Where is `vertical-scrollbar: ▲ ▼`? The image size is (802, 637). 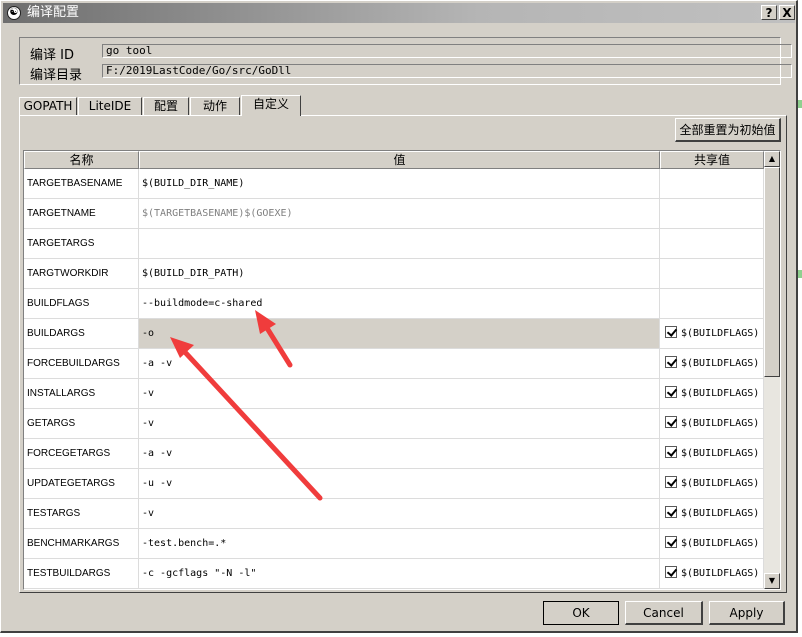
vertical-scrollbar: ▲ ▼ is located at coordinates (772, 370).